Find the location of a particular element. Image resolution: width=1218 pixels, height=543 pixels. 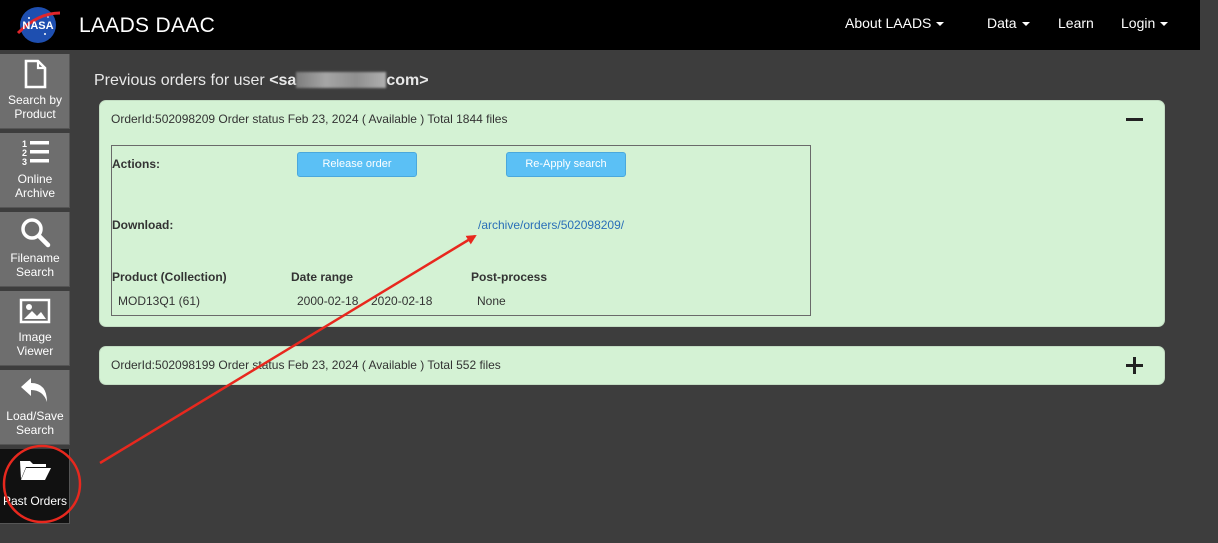

nav-about: About LAADS is located at coordinates (895, 23).